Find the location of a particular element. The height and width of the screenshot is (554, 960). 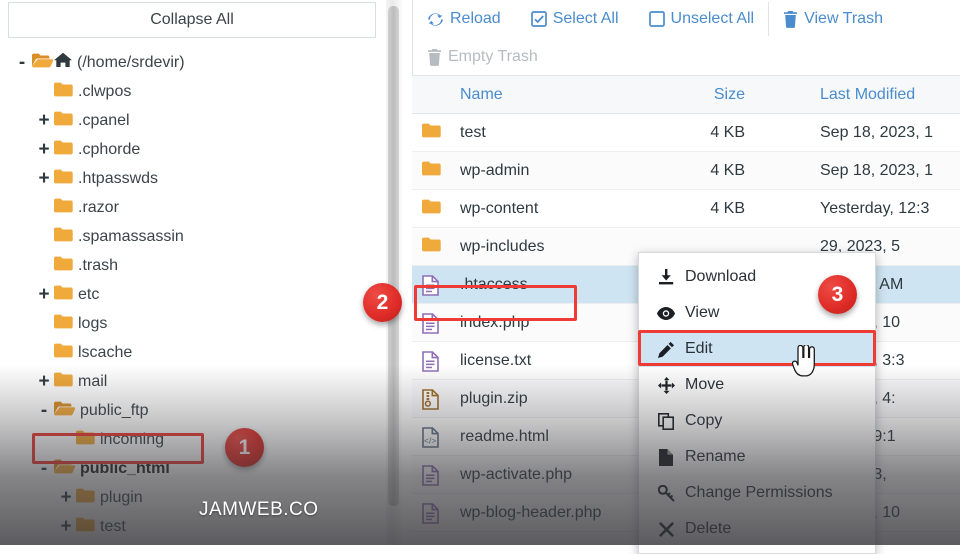

tree-item-label: .htpasswds is located at coordinates (118, 178).